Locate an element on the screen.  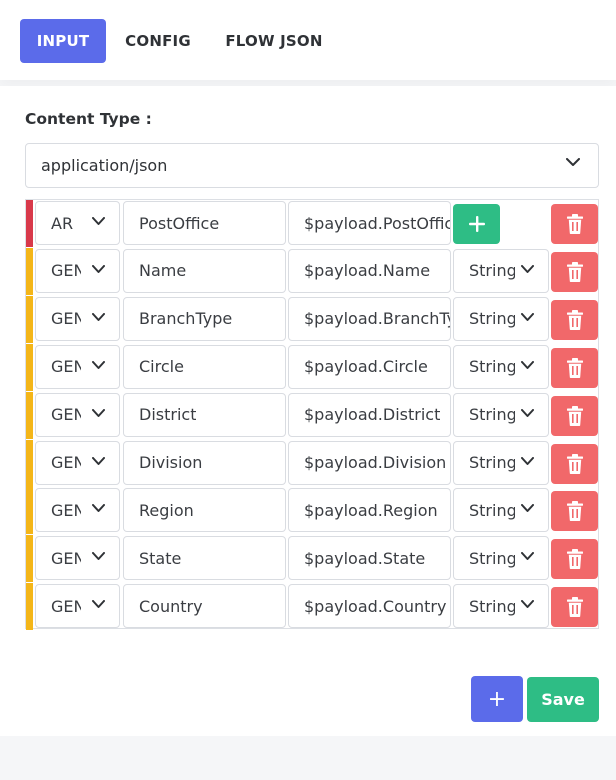
field-path-value: $payload.District is located at coordinates (372, 415).